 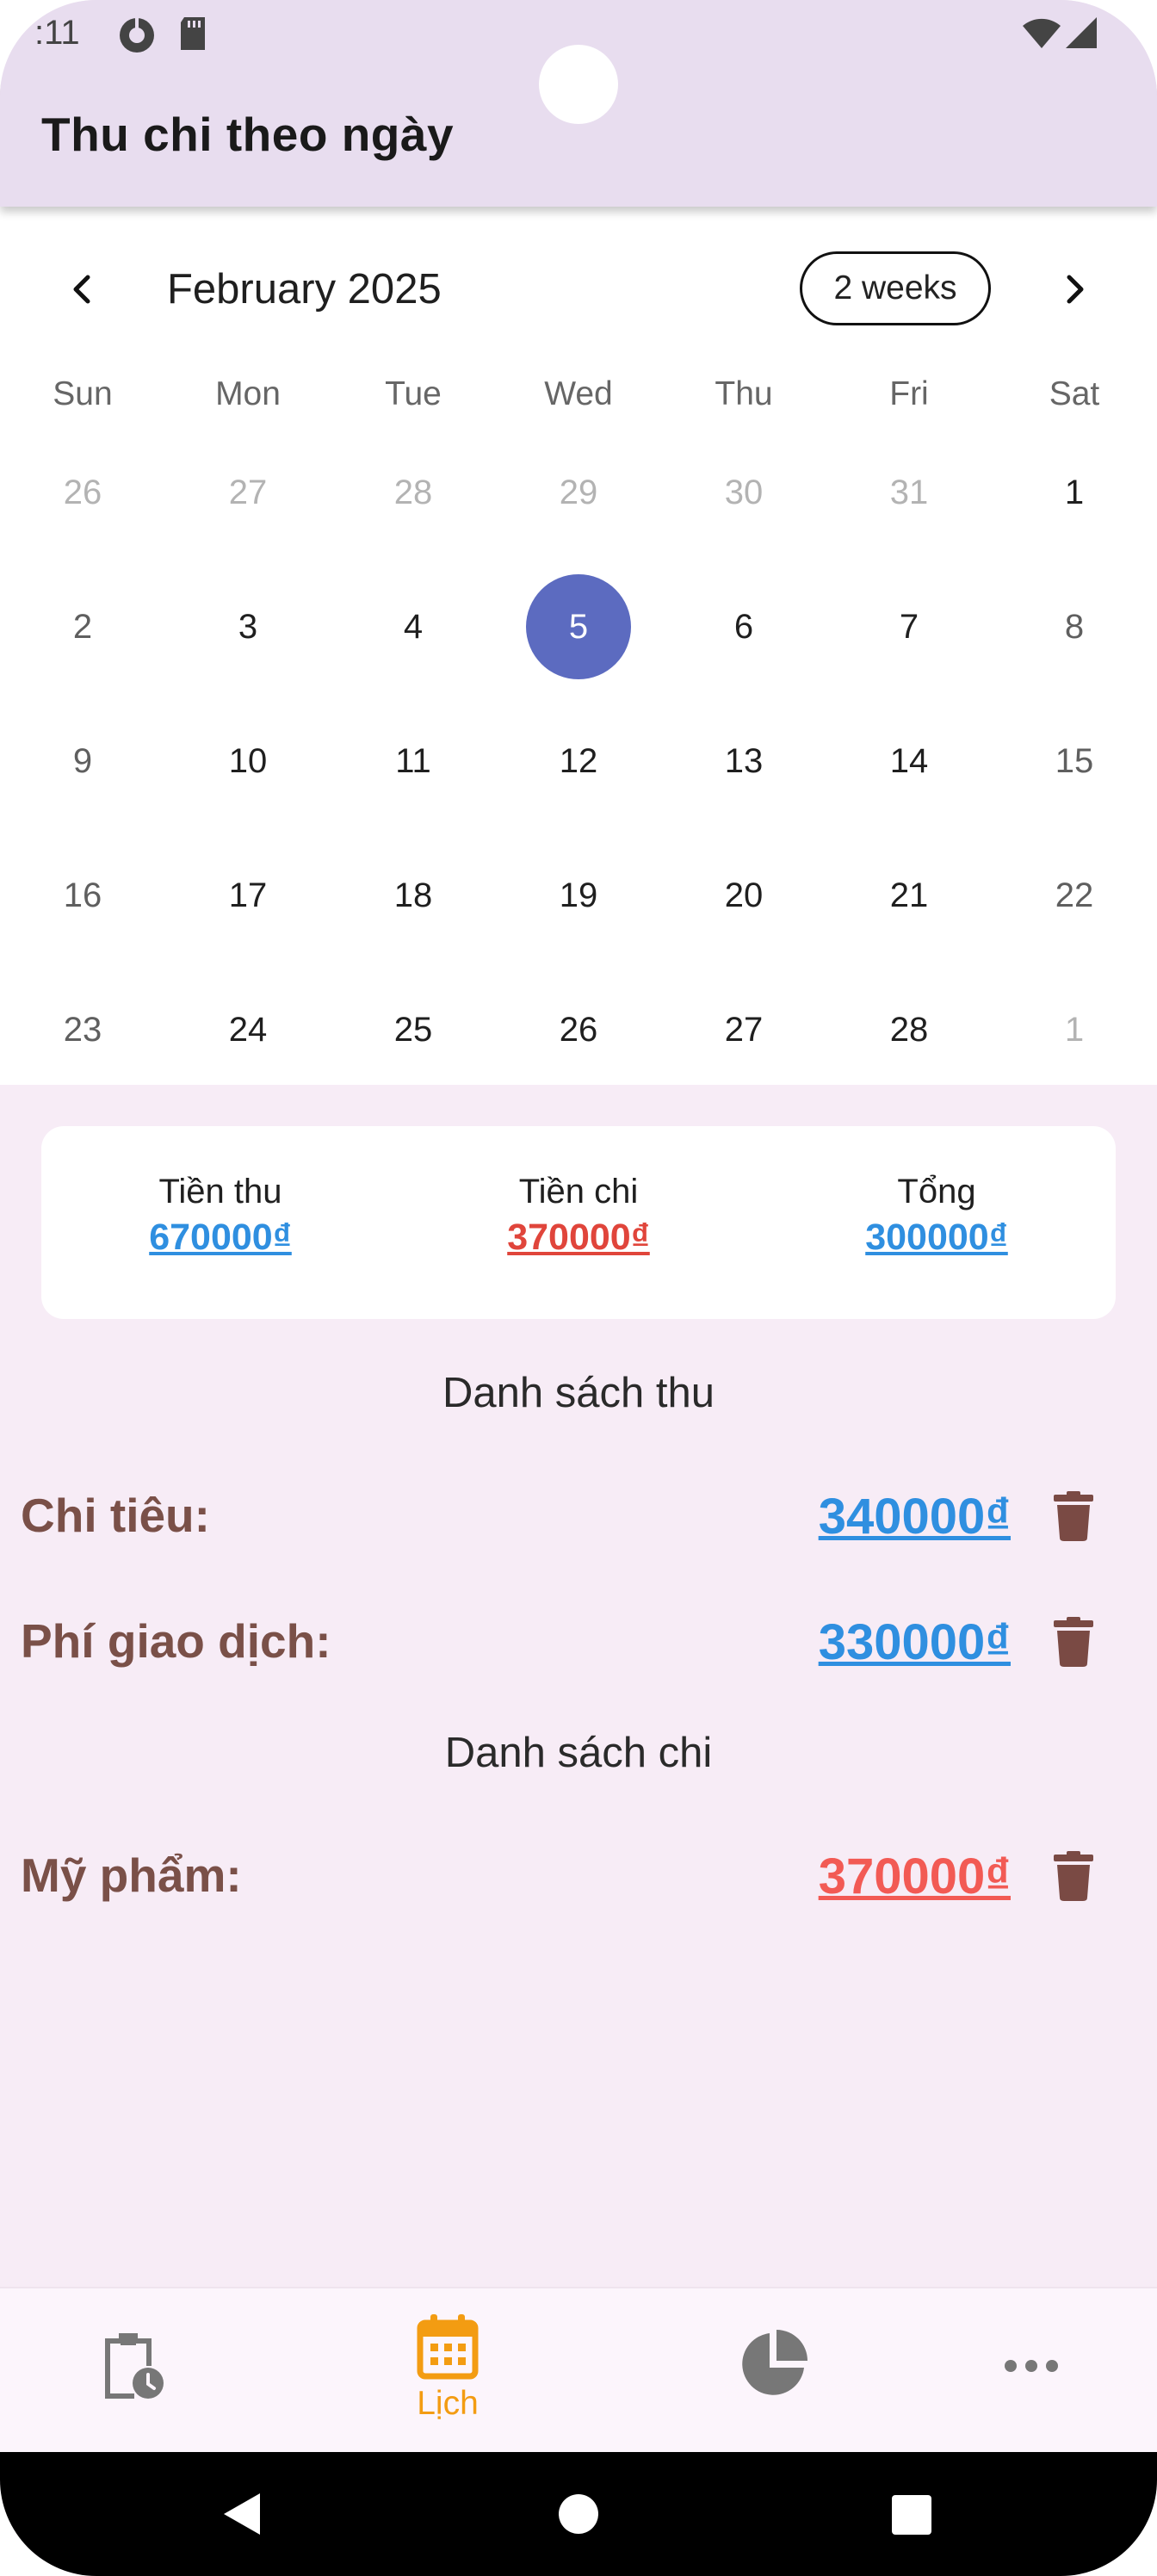 What do you see at coordinates (1075, 895) in the screenshot?
I see `calendar-day: 22` at bounding box center [1075, 895].